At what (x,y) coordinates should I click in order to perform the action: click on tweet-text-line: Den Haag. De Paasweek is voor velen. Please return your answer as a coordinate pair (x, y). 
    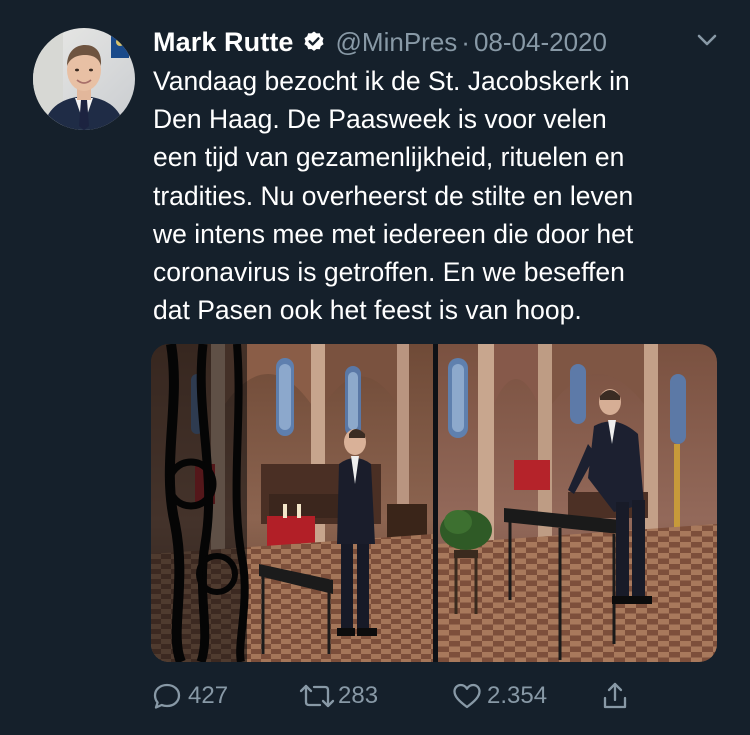
    Looking at the image, I should click on (380, 119).